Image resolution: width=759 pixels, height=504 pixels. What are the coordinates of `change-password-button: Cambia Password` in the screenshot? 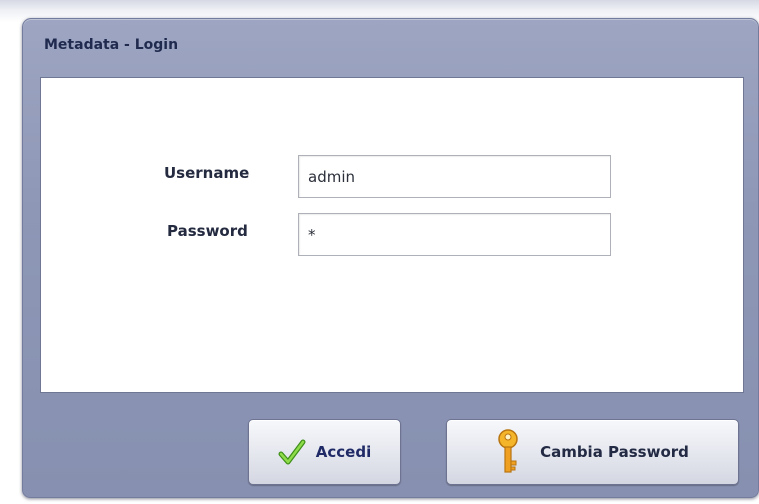 It's located at (592, 452).